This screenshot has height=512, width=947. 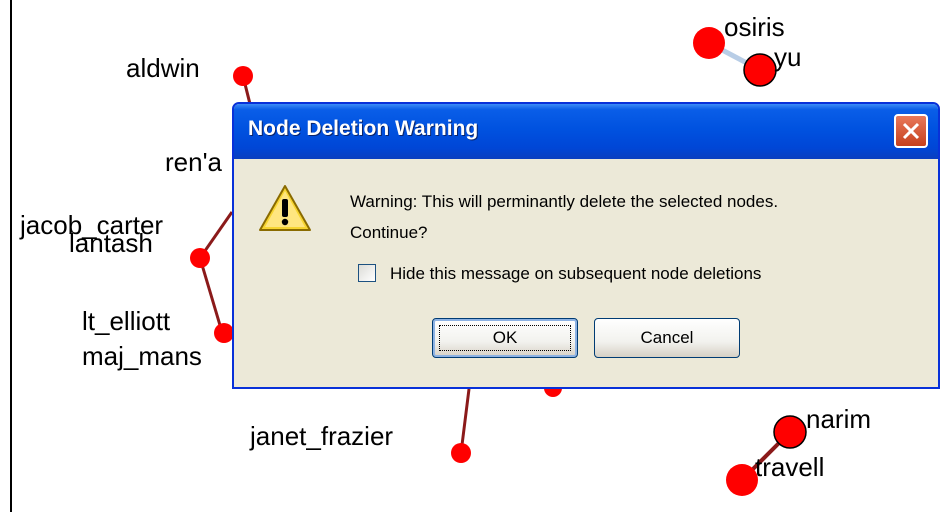 What do you see at coordinates (126, 321) in the screenshot?
I see `label-lt-elliott: lt_elliott` at bounding box center [126, 321].